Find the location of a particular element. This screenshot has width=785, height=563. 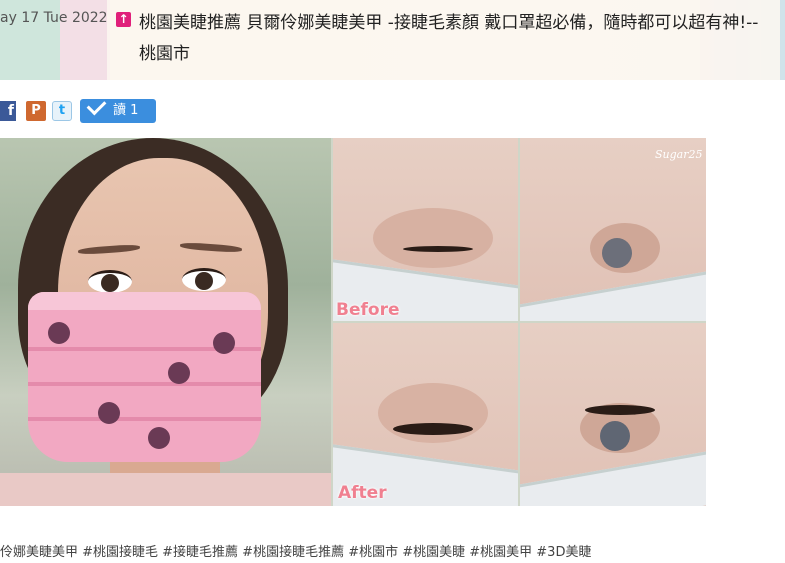

shirt-shape is located at coordinates (165, 489).